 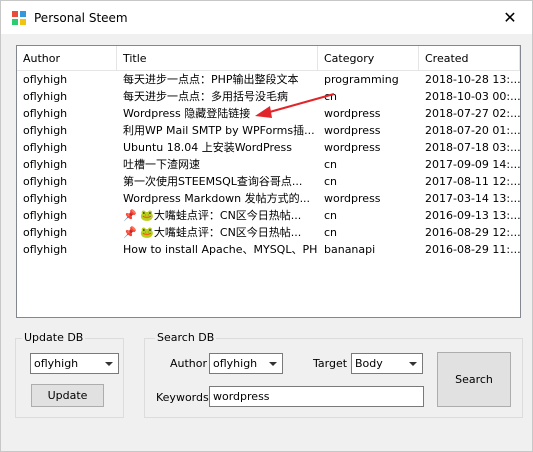 I want to click on column-header-category: Category, so click(x=368, y=58).